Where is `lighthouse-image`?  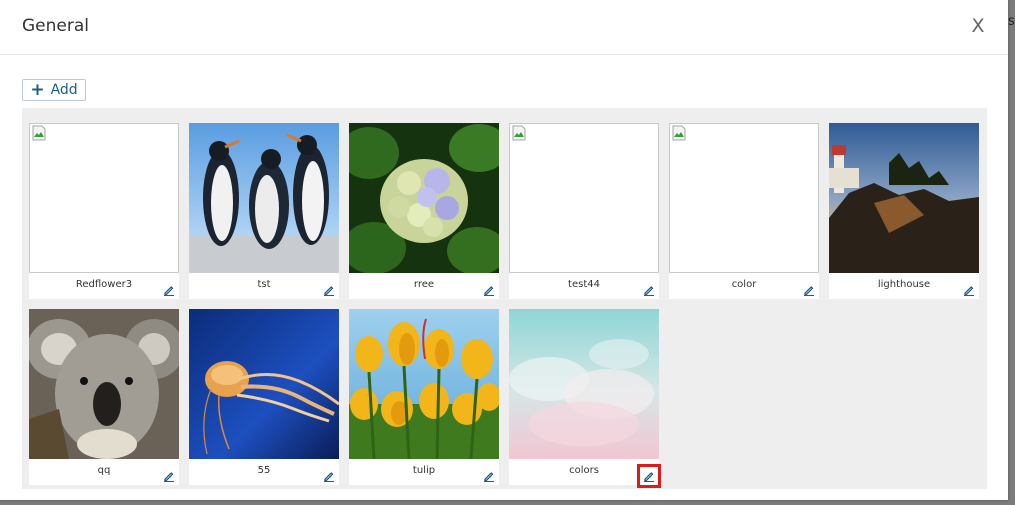
lighthouse-image is located at coordinates (904, 198).